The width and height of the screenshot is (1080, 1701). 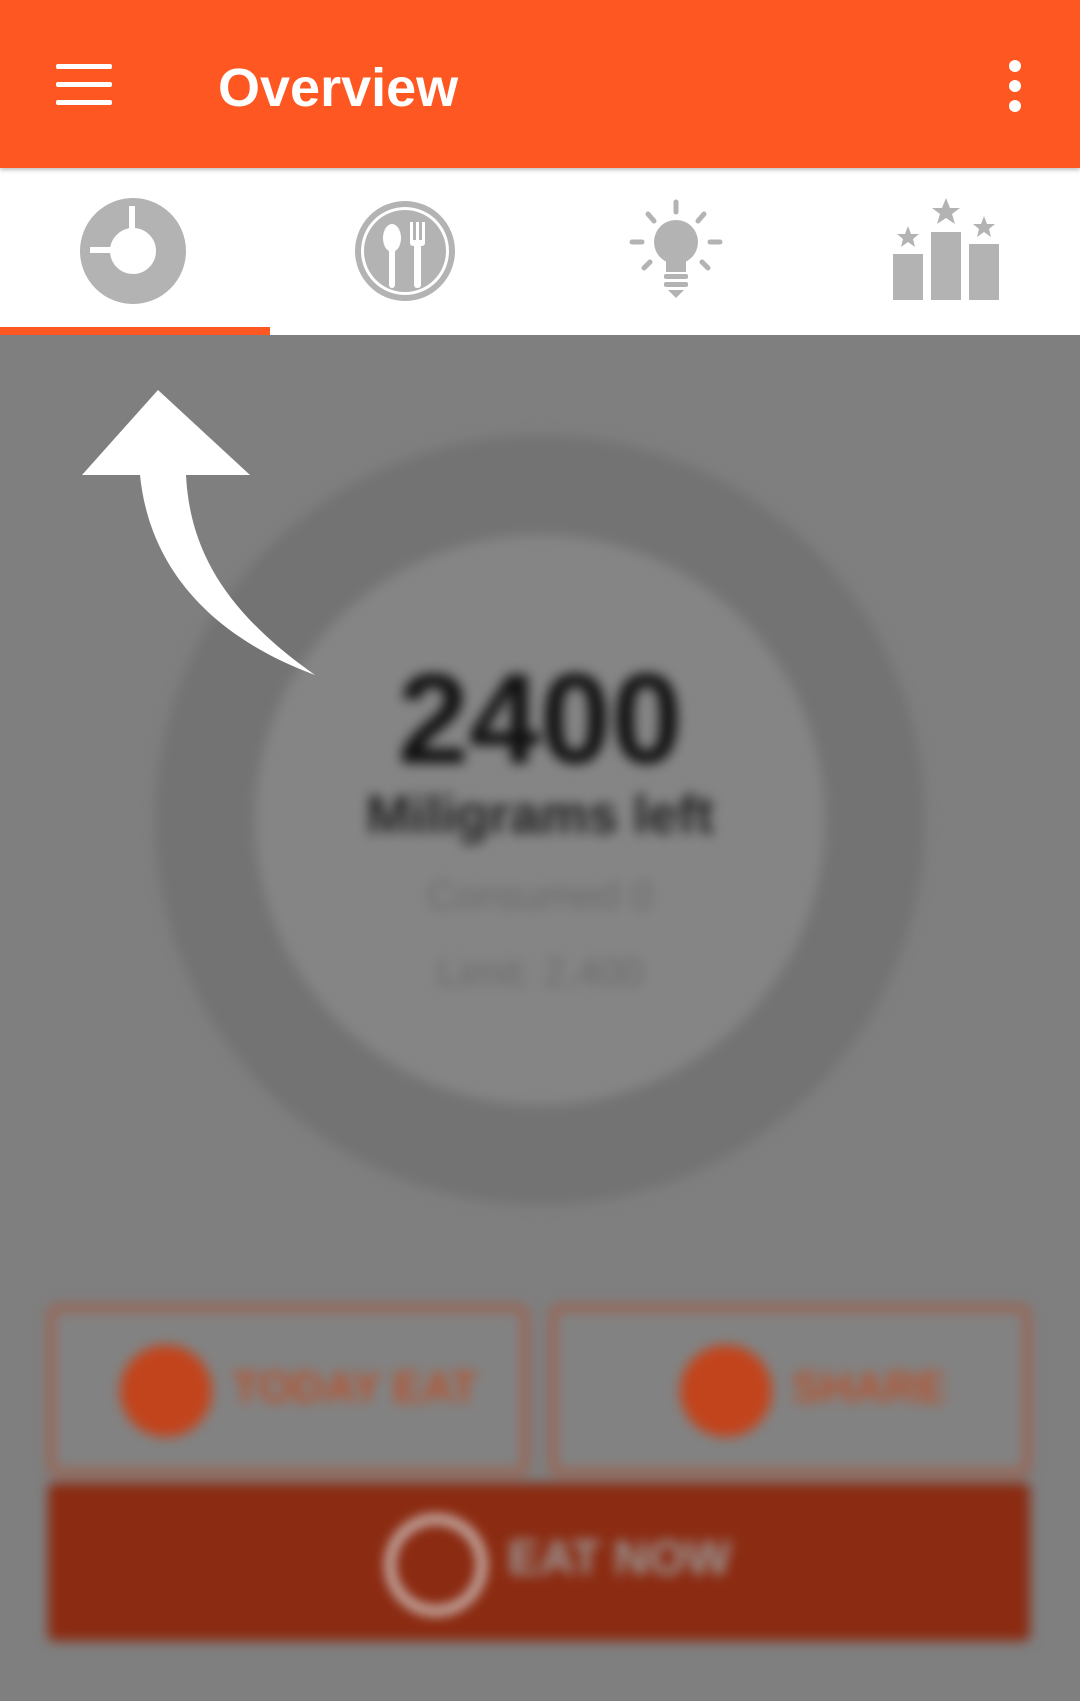 I want to click on tab-leaderboard, so click(x=945, y=251).